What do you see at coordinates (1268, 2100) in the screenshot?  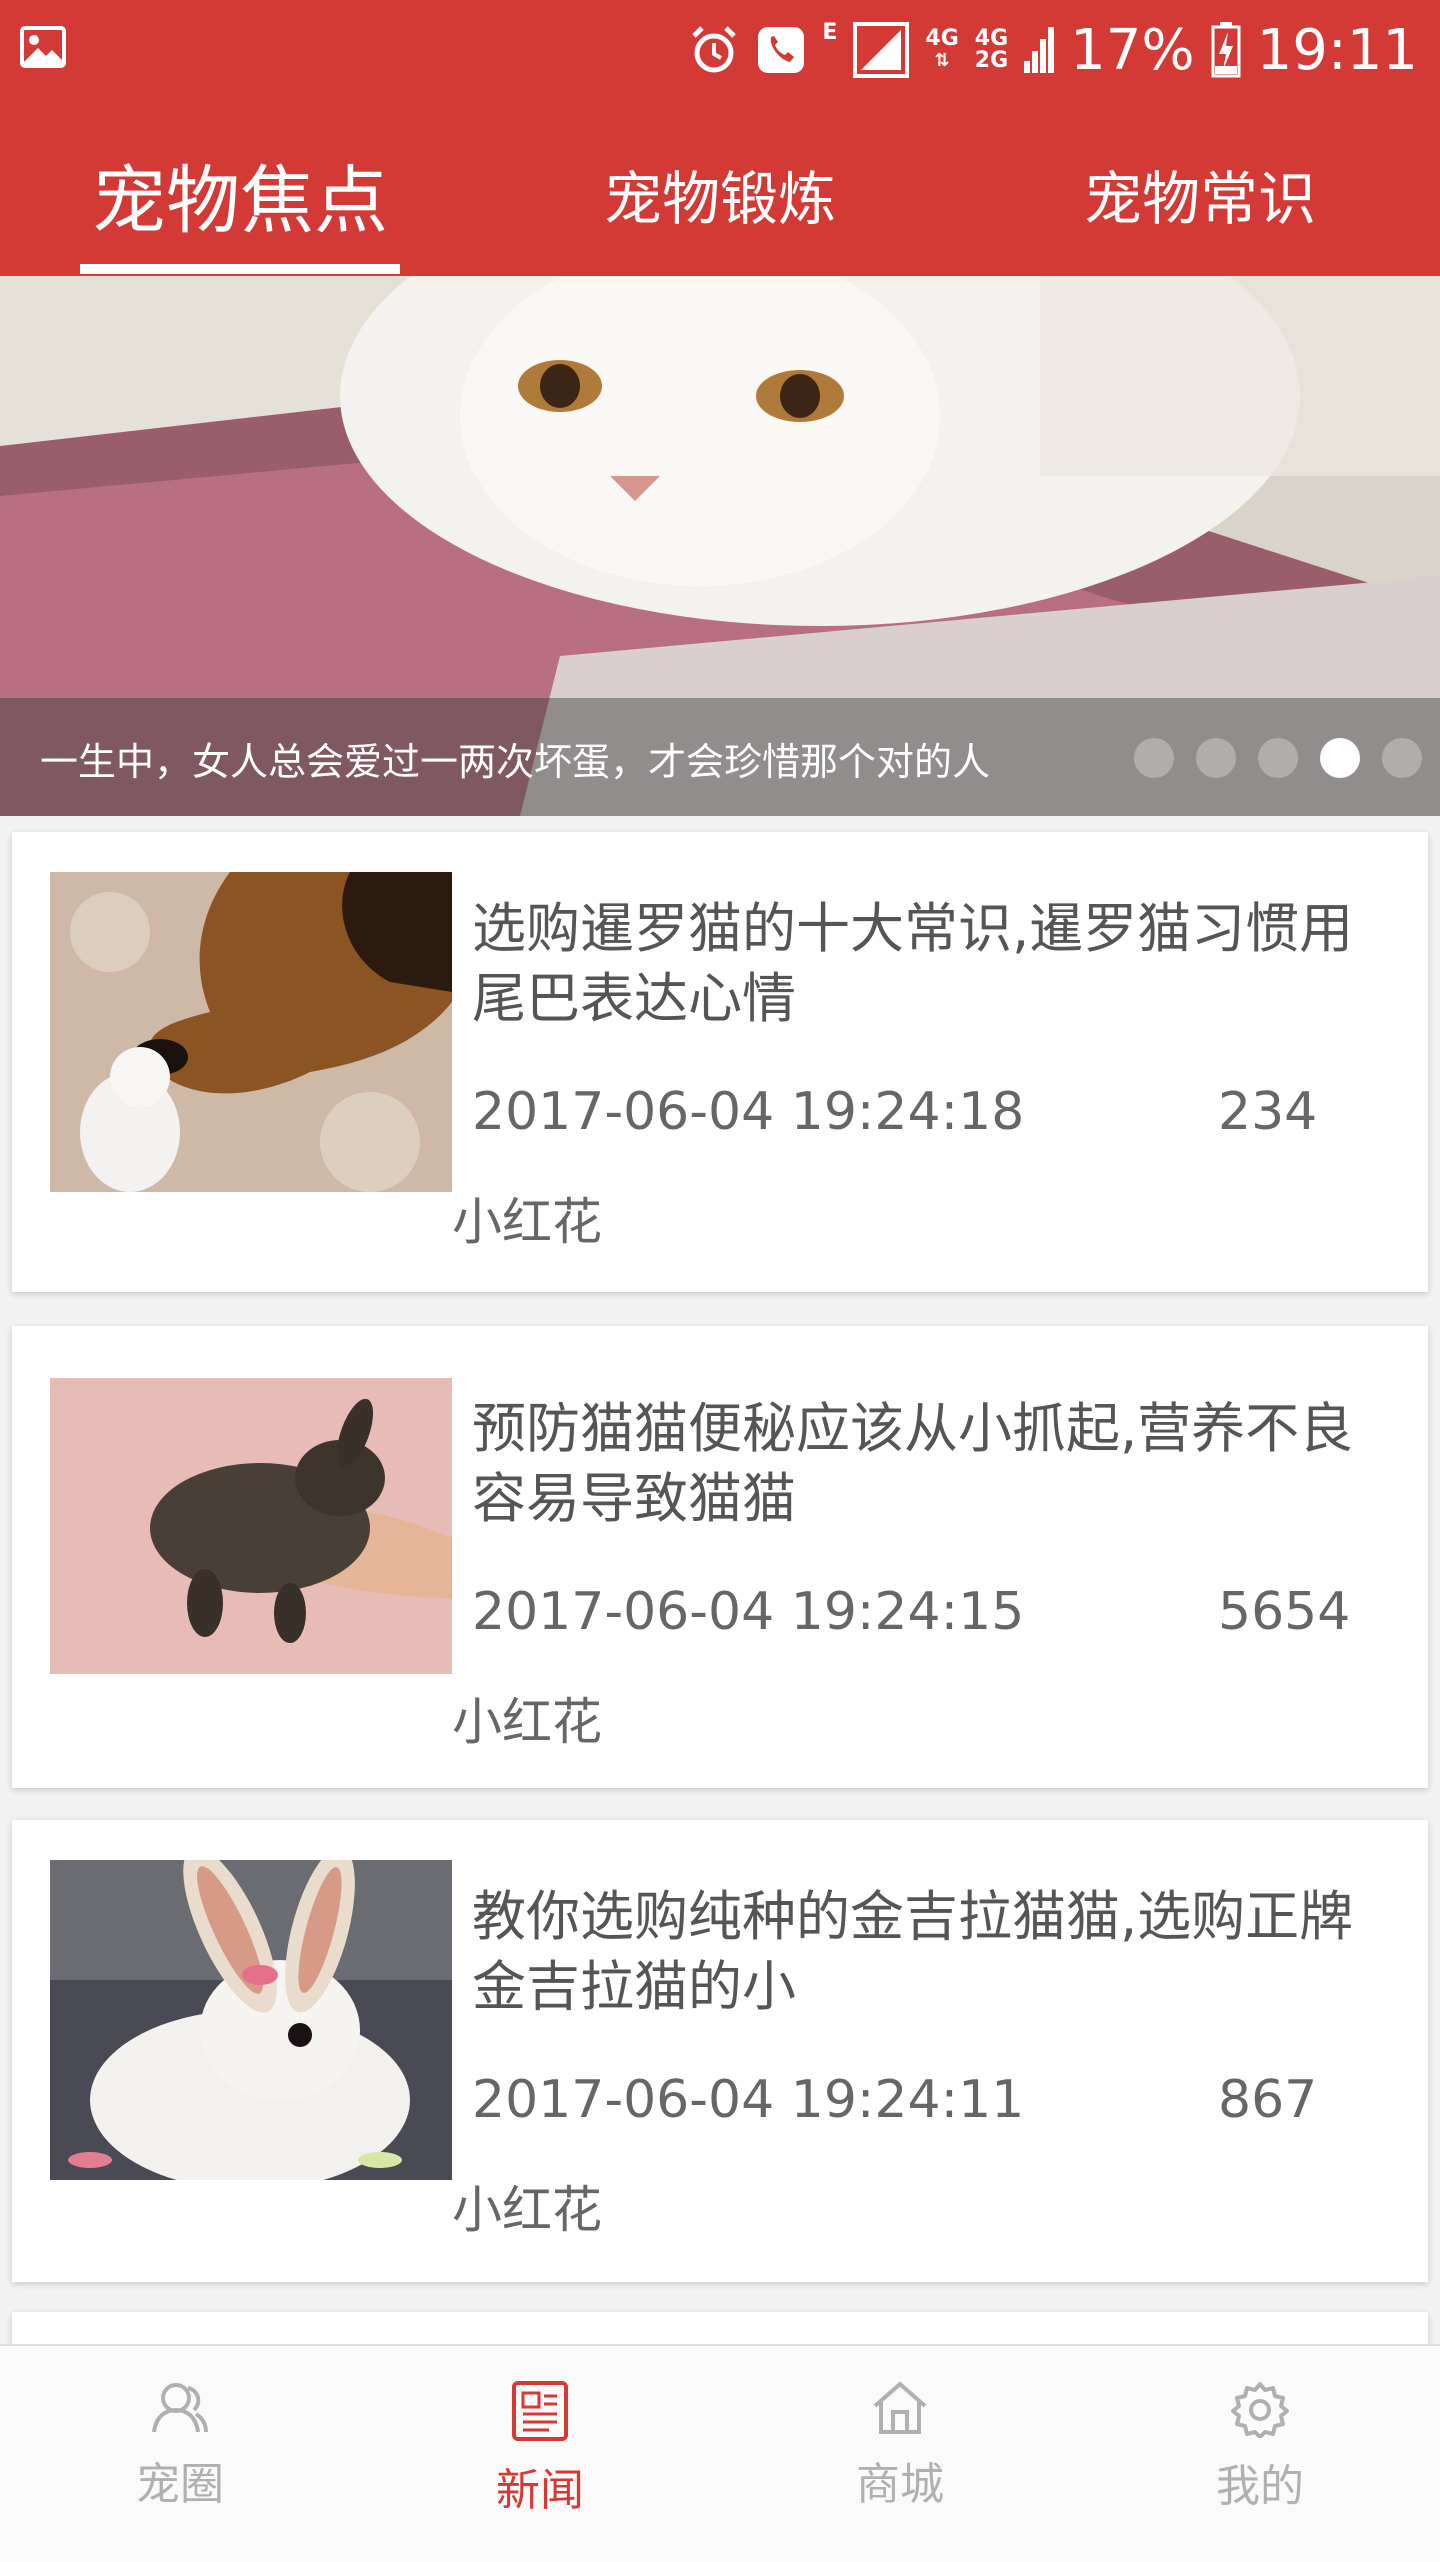 I see `news-view-count: 867` at bounding box center [1268, 2100].